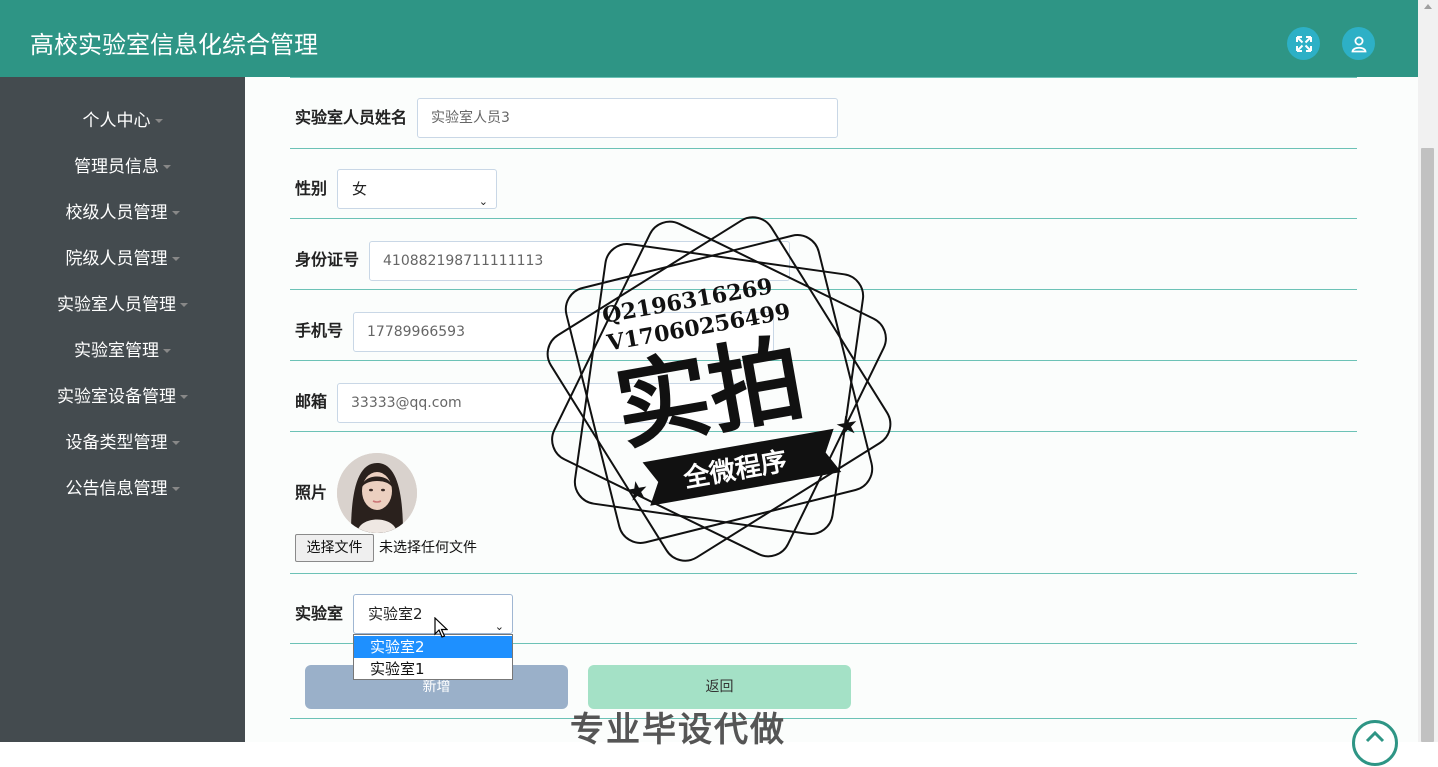 This screenshot has height=767, width=1438. Describe the element at coordinates (433, 647) in the screenshot. I see `lab-option: 实验室2` at that location.